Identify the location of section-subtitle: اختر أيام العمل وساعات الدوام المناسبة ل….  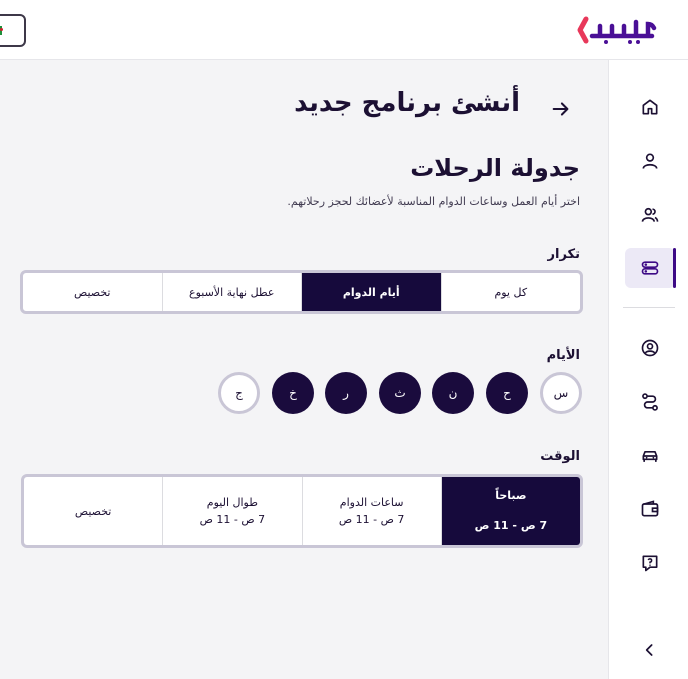
(433, 201).